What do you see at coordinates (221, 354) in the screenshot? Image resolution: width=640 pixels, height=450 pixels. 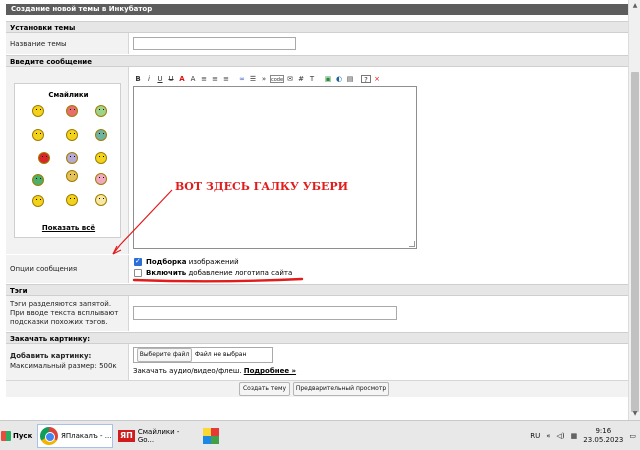 I see `no-file-text: Файл не выбран` at bounding box center [221, 354].